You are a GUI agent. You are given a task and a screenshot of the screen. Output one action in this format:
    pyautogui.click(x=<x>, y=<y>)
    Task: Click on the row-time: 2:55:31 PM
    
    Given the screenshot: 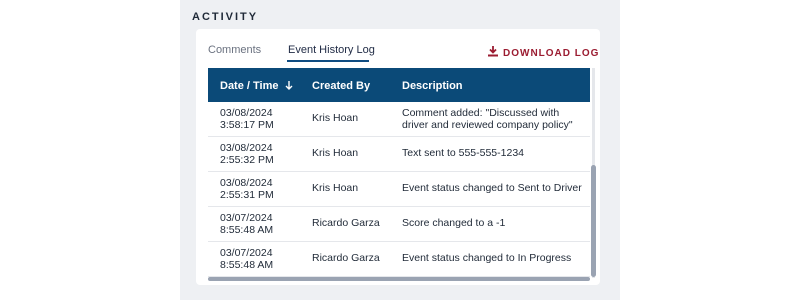 What is the action you would take?
    pyautogui.click(x=247, y=195)
    